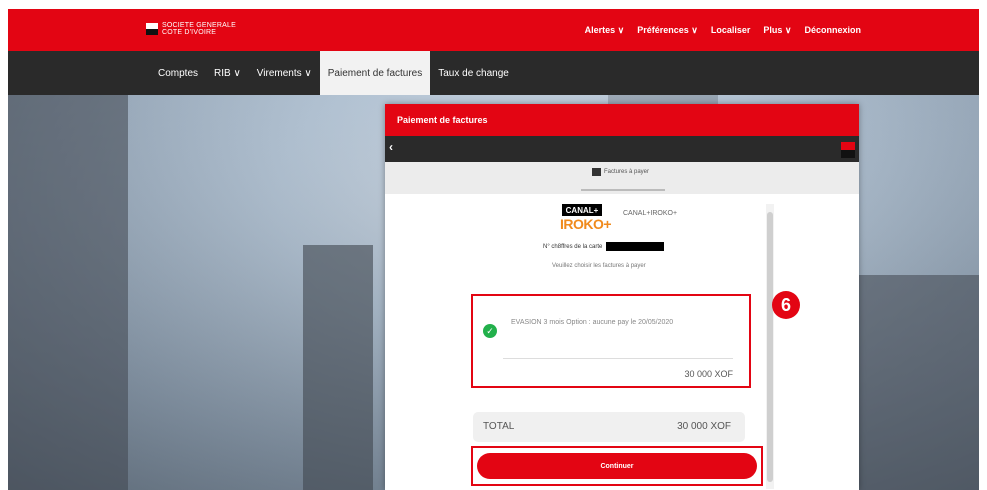 This screenshot has height=490, width=987. I want to click on iroko-logo-text: IROKO+, so click(586, 224).